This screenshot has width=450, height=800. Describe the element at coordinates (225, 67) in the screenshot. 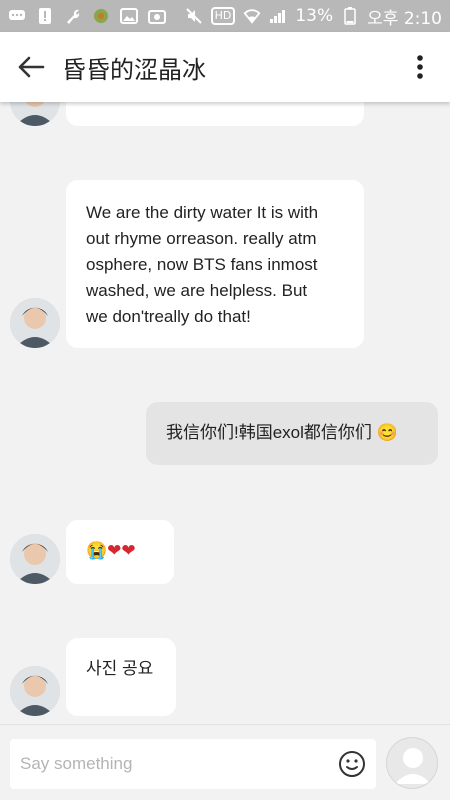

I see `app-header: 昏昏的涩晶冰` at that location.